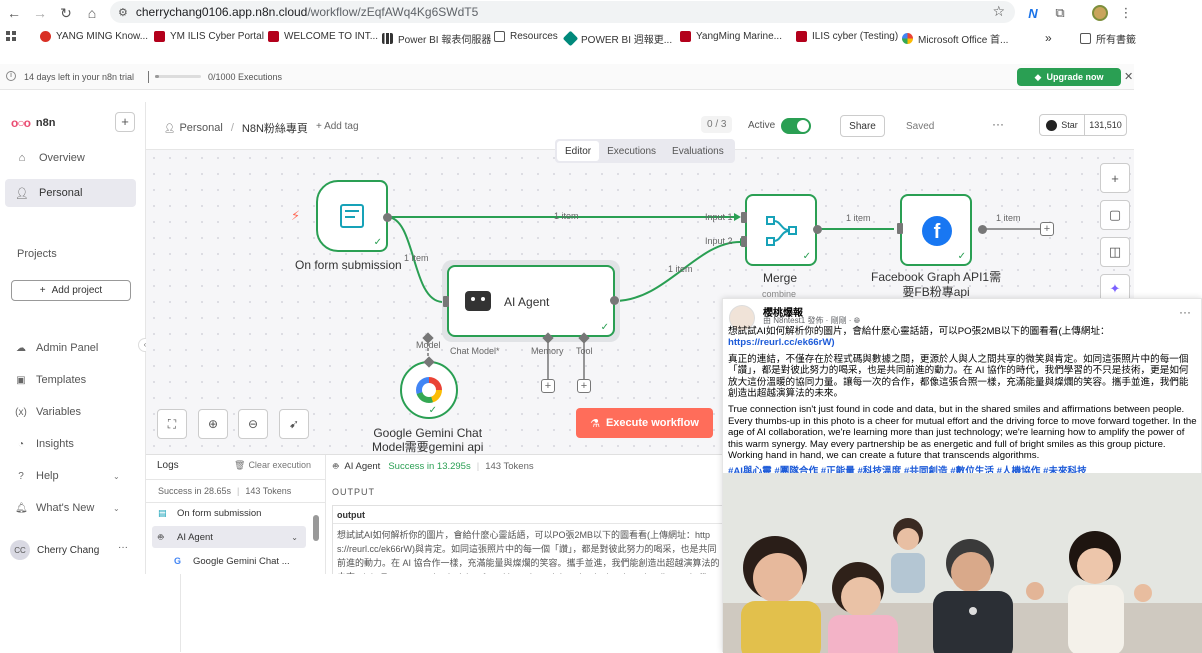  I want to click on bookmark-item: Power BI 報表伺服器, so click(436, 38).